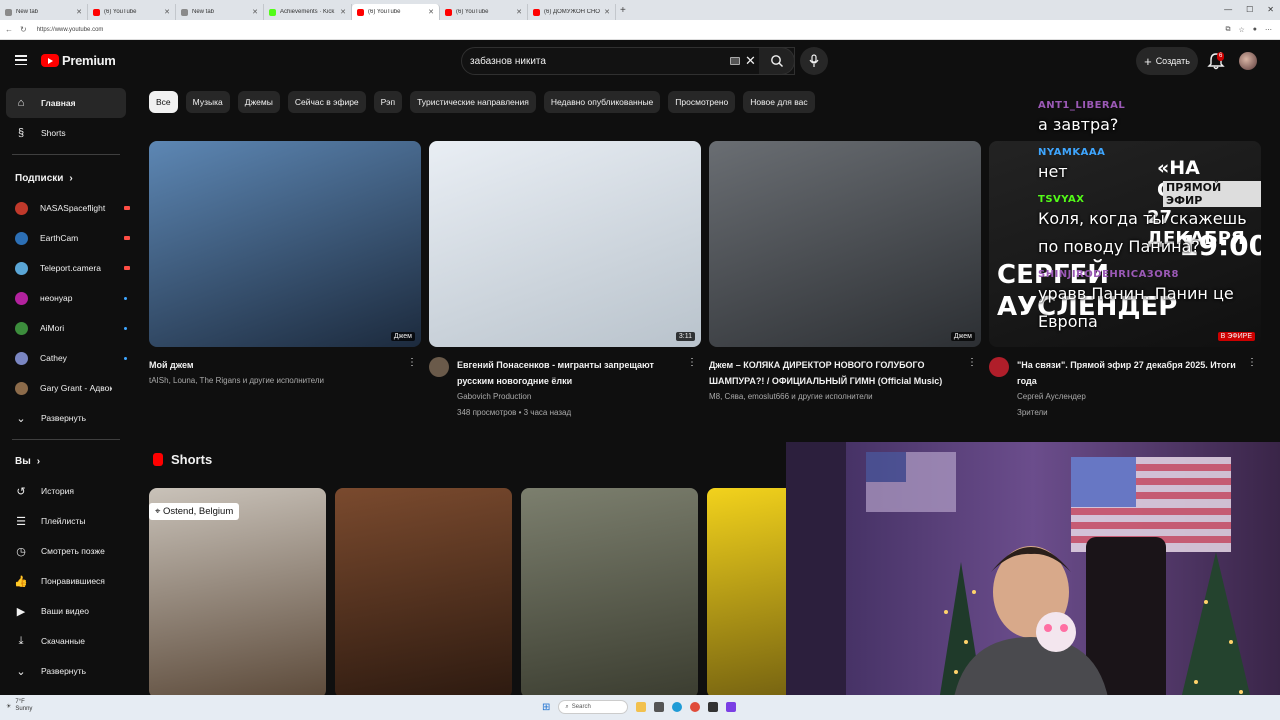 Image resolution: width=1280 pixels, height=720 pixels. Describe the element at coordinates (78, 60) in the screenshot. I see `youtube-logo: Premium` at that location.